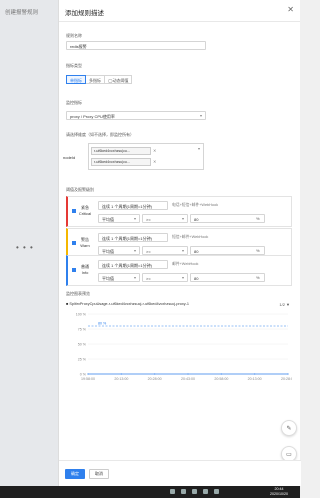 This screenshot has width=320, height=498. I want to click on level-name: 普通 Info, so click(85, 270).